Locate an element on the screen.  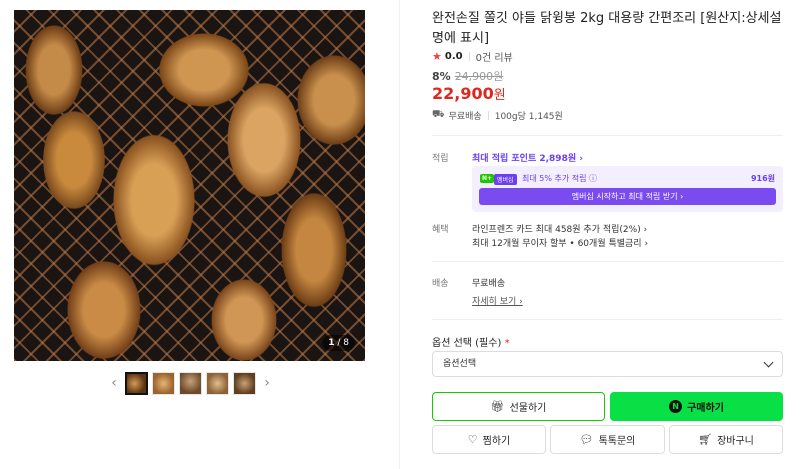
talktalk-button-label: 톡톡문의 is located at coordinates (617, 441).